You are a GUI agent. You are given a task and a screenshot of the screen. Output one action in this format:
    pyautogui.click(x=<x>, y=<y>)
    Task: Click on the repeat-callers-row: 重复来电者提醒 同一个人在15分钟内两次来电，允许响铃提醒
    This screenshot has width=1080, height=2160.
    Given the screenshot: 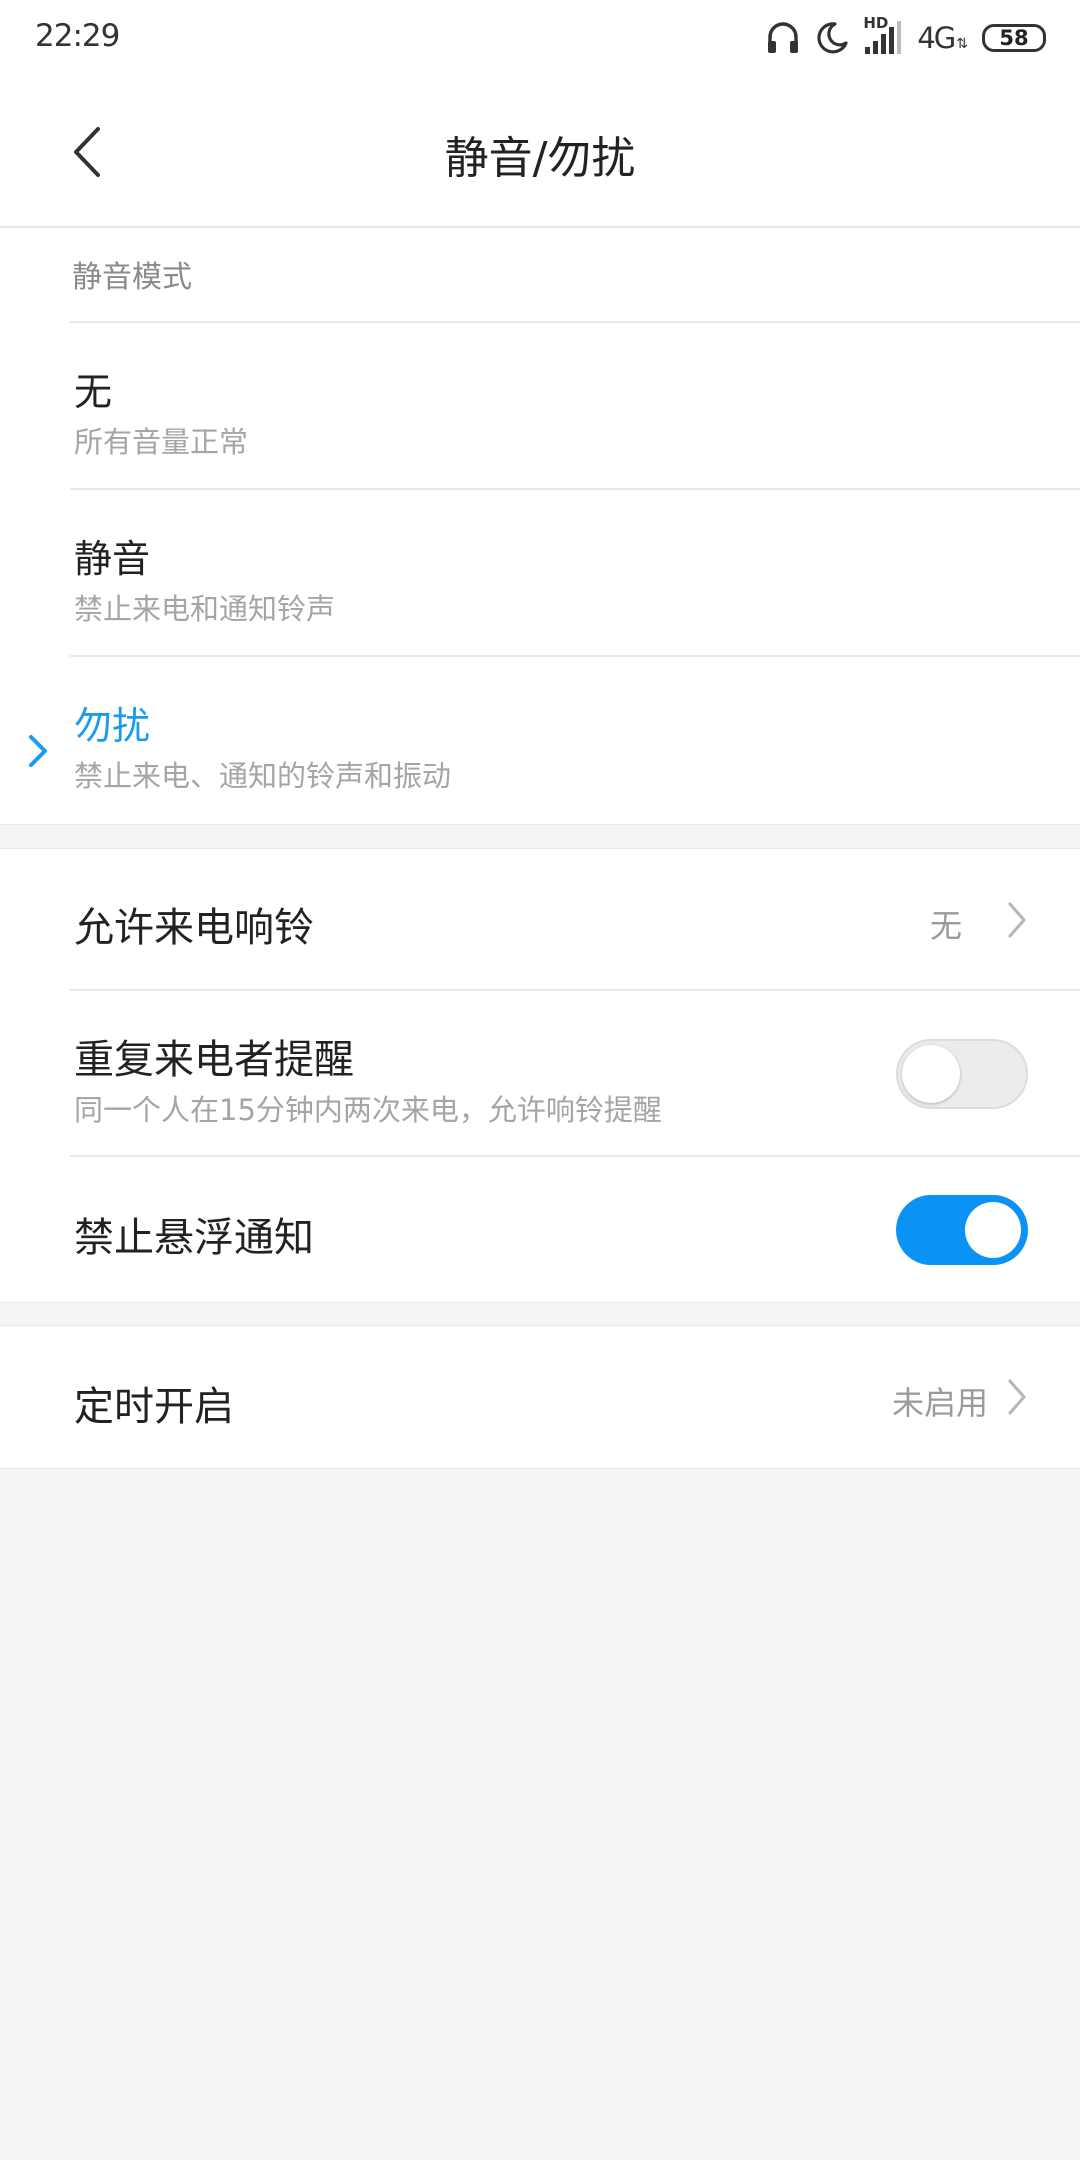 What is the action you would take?
    pyautogui.click(x=540, y=1074)
    